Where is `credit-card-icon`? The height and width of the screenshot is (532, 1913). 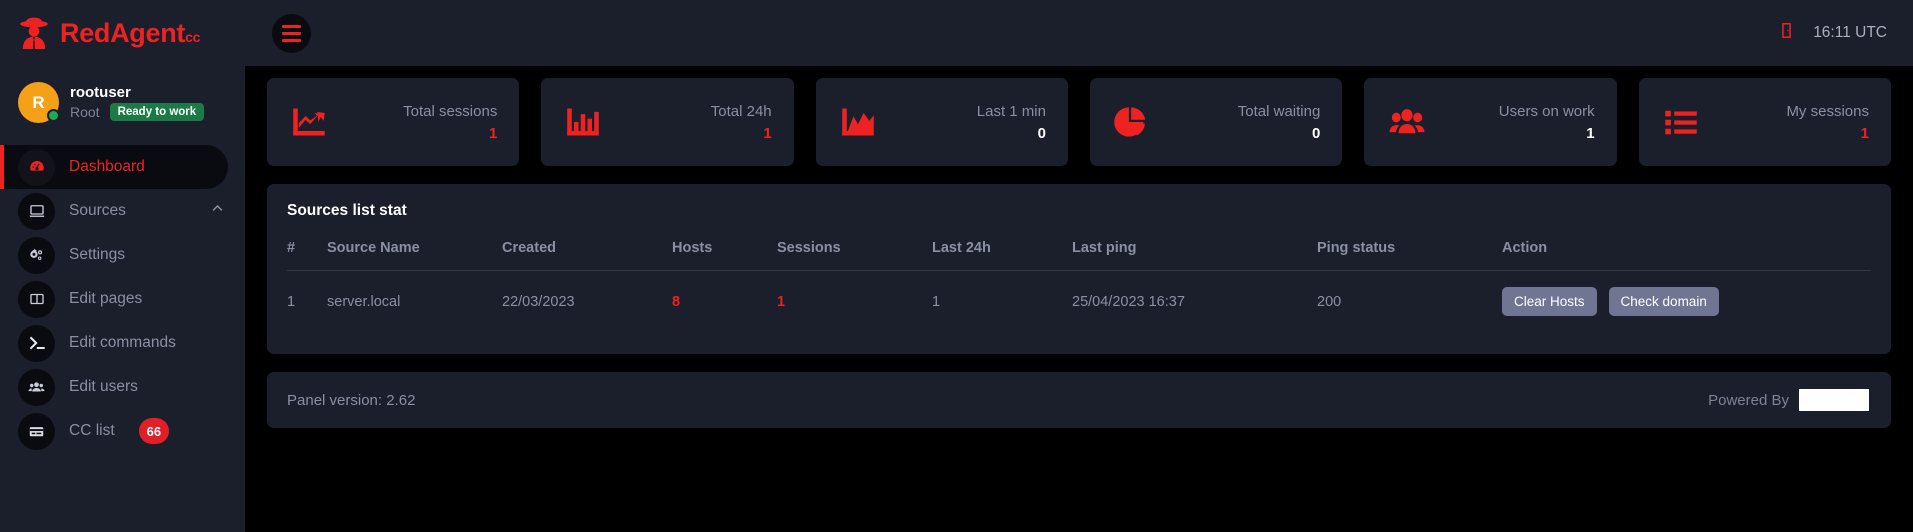 credit-card-icon is located at coordinates (36, 431).